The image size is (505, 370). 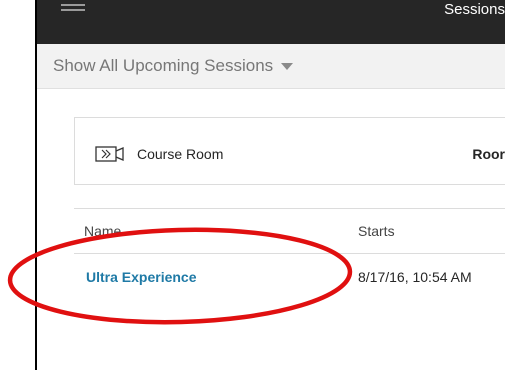 I want to click on session-name-link: Ultra Experience, so click(x=141, y=277).